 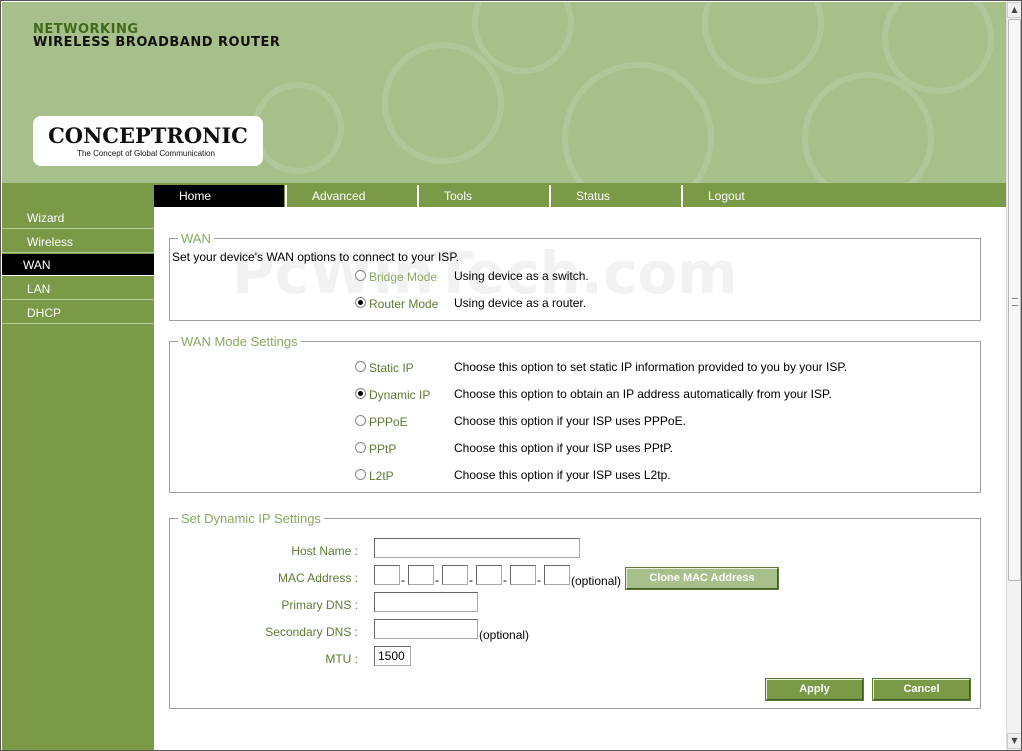 I want to click on mtu-label: MTU :, so click(x=341, y=659).